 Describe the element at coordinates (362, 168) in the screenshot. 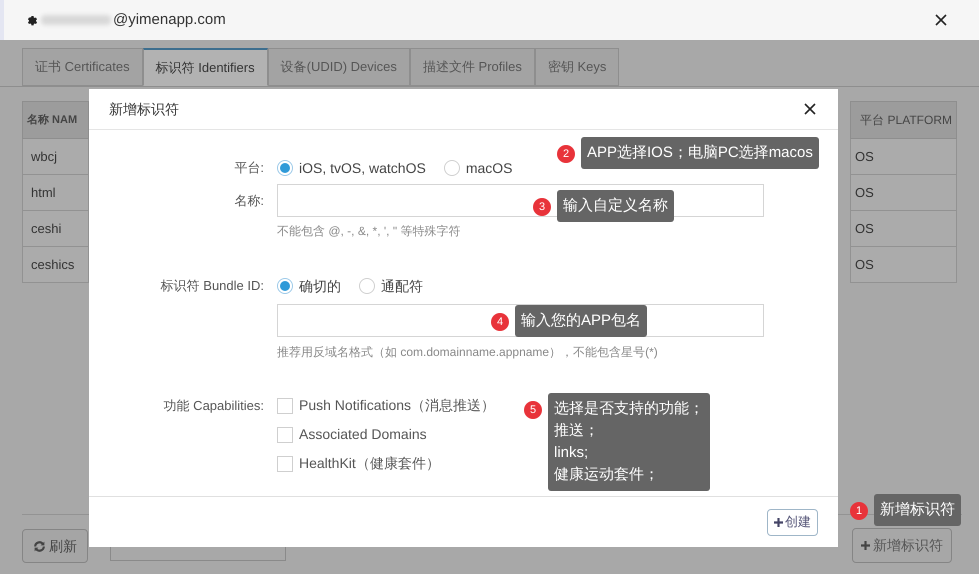

I see `radio-label: iOS, tvOS, watchOS` at that location.